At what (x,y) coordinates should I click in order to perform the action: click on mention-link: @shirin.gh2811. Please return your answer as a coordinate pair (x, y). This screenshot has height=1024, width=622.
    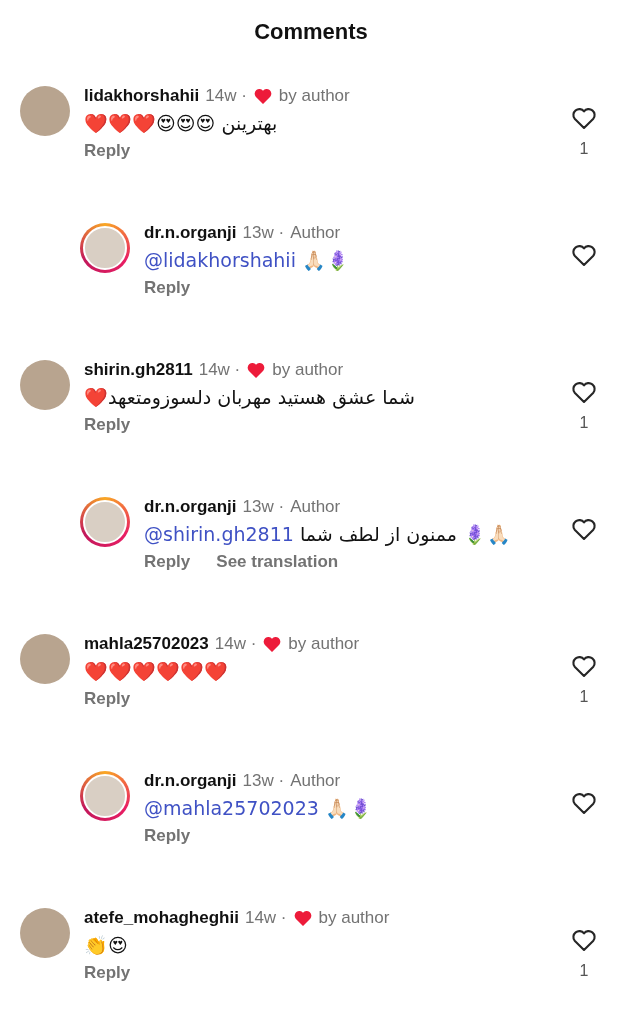
    Looking at the image, I should click on (219, 534).